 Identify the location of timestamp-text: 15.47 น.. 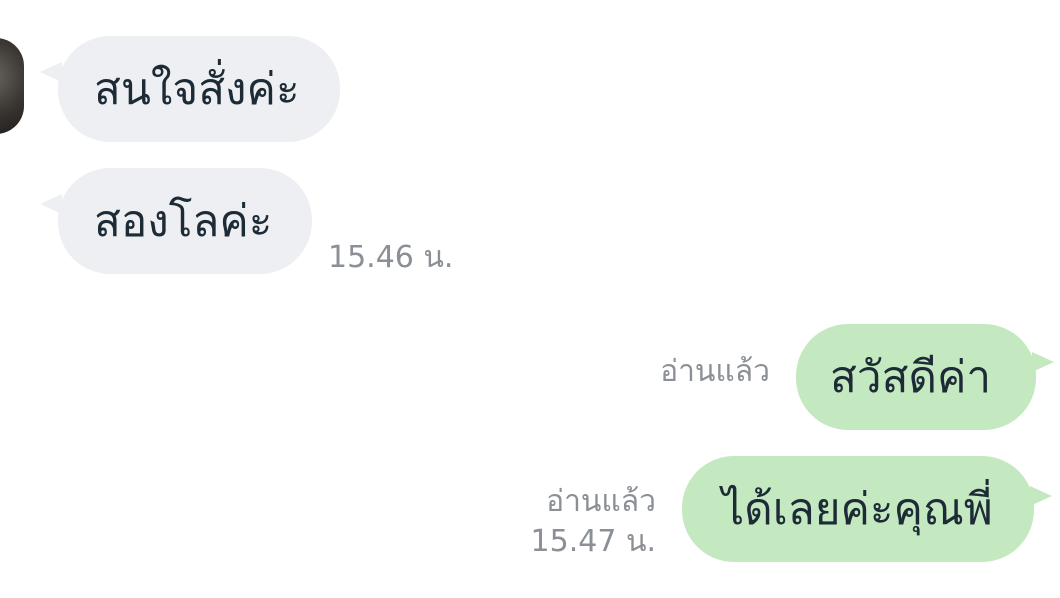
(593, 541).